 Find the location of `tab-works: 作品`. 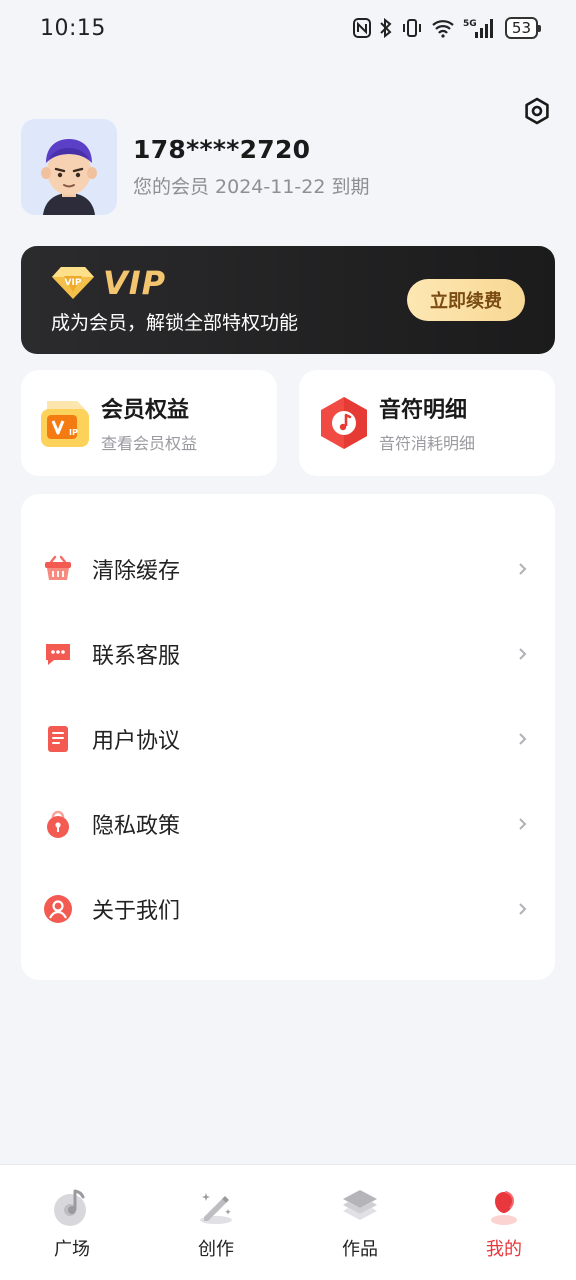

tab-works: 作品 is located at coordinates (360, 1222).